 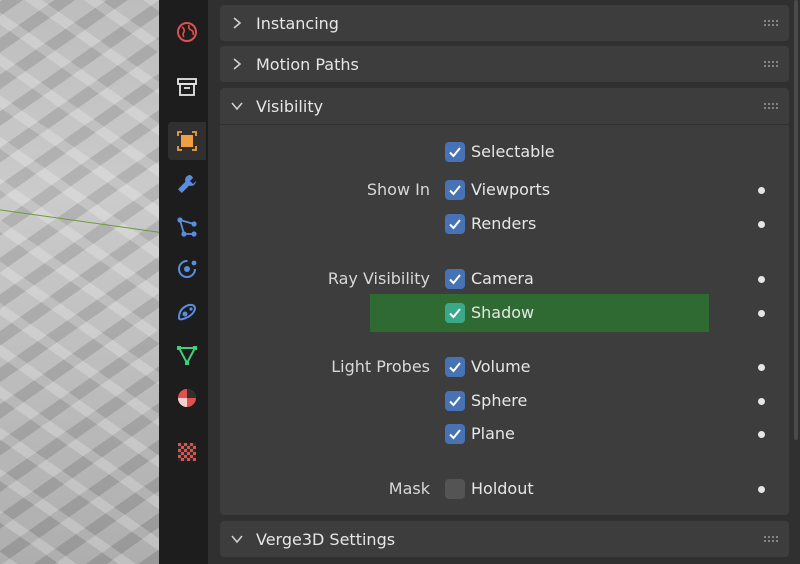 What do you see at coordinates (380, 366) in the screenshot?
I see `light-probes-label: Light Probes` at bounding box center [380, 366].